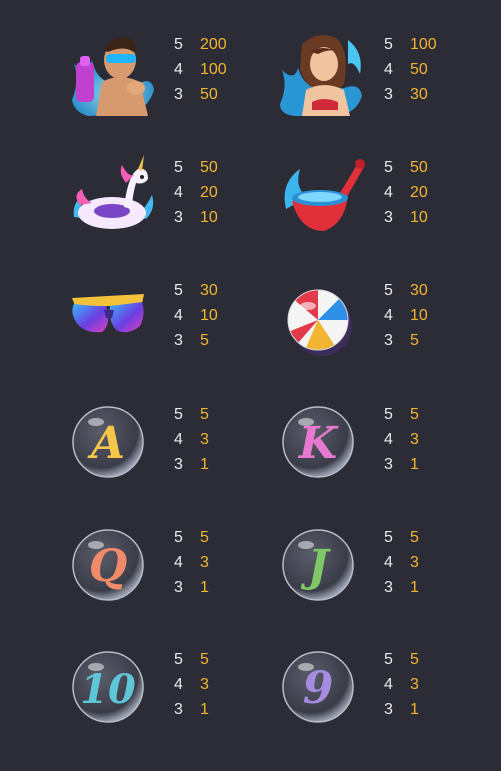 The image size is (501, 771). What do you see at coordinates (318, 688) in the screenshot?
I see `bubble-letter-text: 9` at bounding box center [318, 688].